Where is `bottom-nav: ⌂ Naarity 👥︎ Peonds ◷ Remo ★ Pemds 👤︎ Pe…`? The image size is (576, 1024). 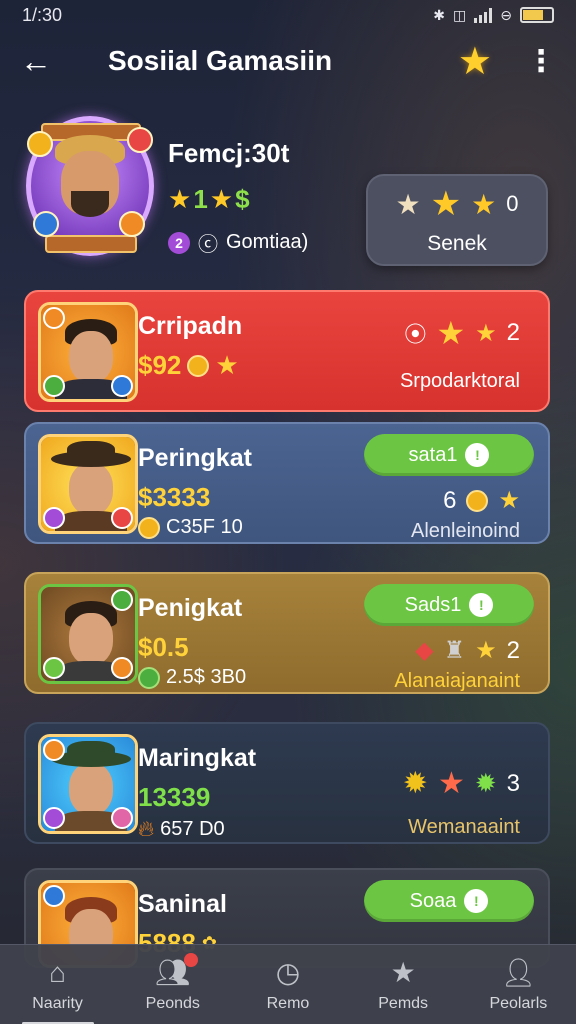
bottom-nav: ⌂ Naarity 👥︎ Peonds ◷ Remo ★ Pemds 👤︎ Pe… is located at coordinates (288, 984).